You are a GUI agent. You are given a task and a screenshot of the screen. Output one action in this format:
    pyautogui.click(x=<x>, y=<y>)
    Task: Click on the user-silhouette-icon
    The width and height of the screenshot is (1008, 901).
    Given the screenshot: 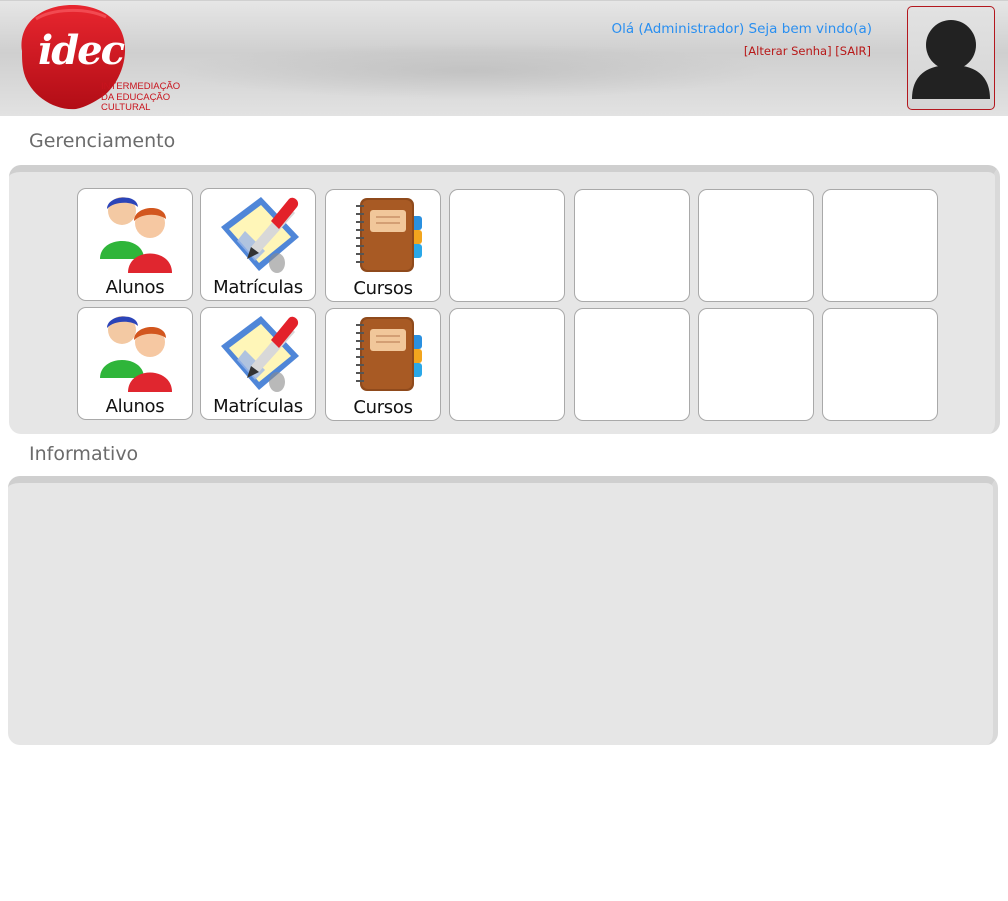 What is the action you would take?
    pyautogui.click(x=951, y=59)
    